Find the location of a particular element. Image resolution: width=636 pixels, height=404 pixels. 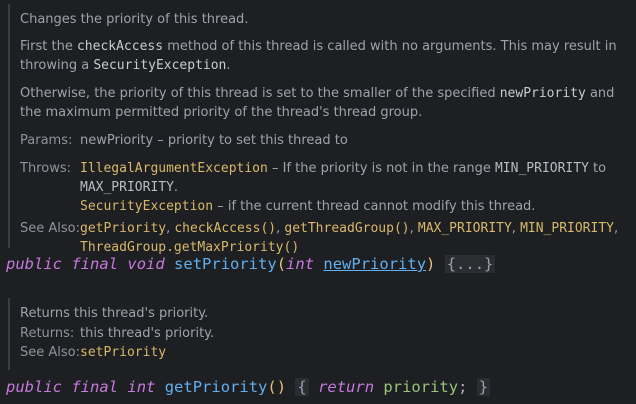

semicolon: ; is located at coordinates (463, 387).